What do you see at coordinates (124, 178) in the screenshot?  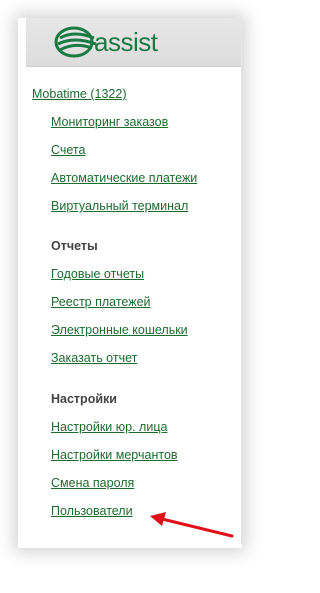 I see `nav-auto-payments: Автоматические платежи` at bounding box center [124, 178].